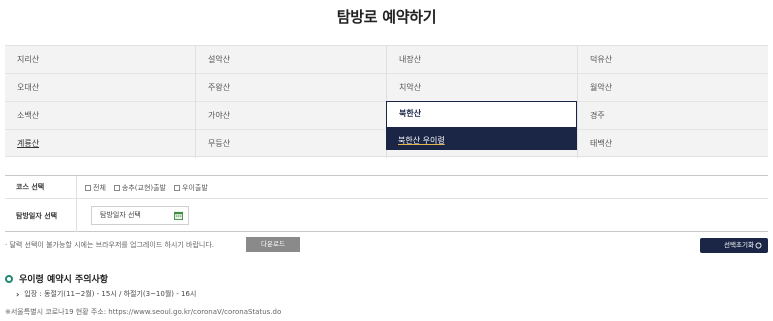 Image resolution: width=773 pixels, height=321 pixels. I want to click on mountain-row: 오대산 주왕산 치악산 월악산, so click(386, 88).